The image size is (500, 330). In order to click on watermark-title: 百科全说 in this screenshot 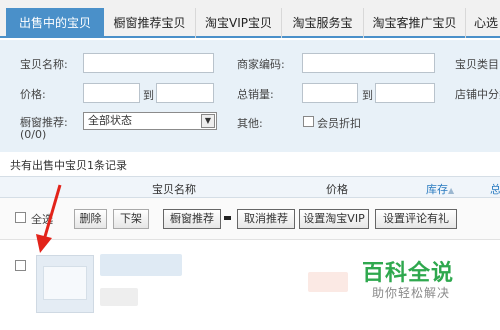, I will do `click(408, 273)`.